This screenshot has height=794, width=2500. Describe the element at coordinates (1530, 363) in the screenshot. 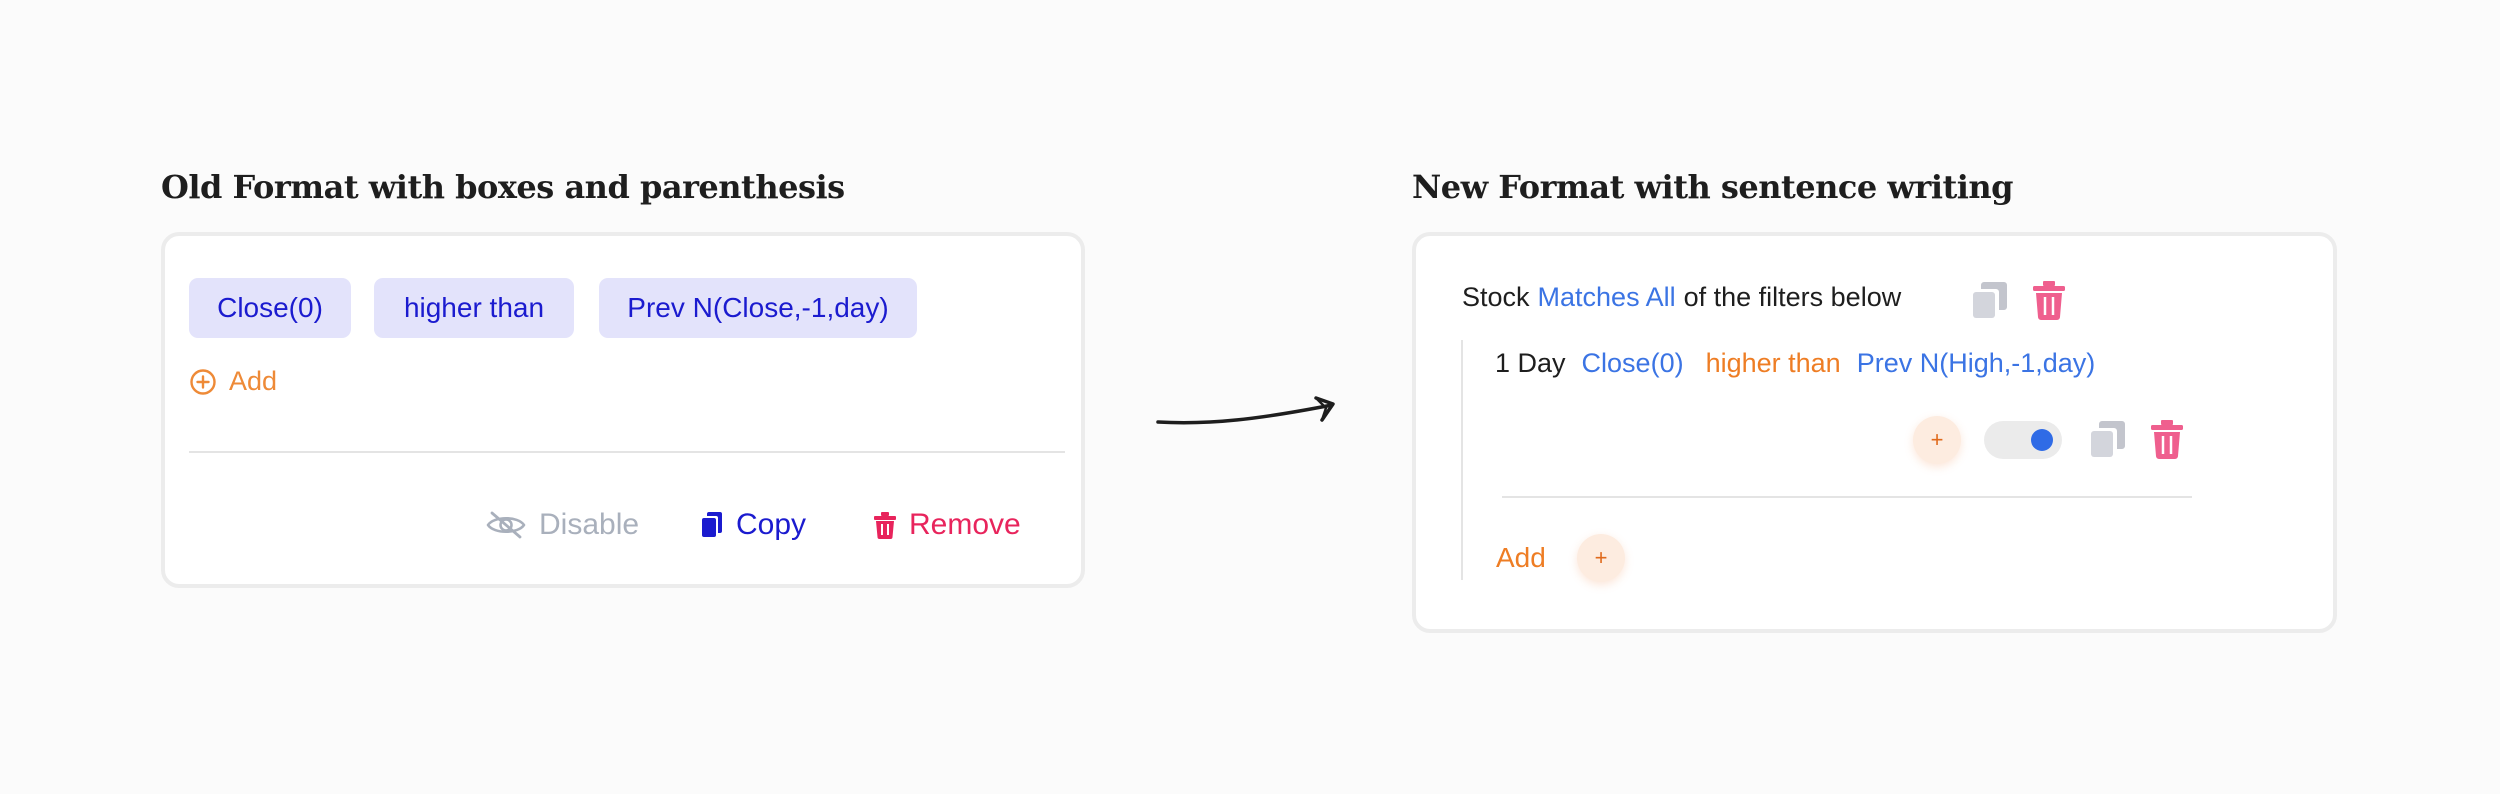

I see `timeframe-label: 1 Day` at that location.